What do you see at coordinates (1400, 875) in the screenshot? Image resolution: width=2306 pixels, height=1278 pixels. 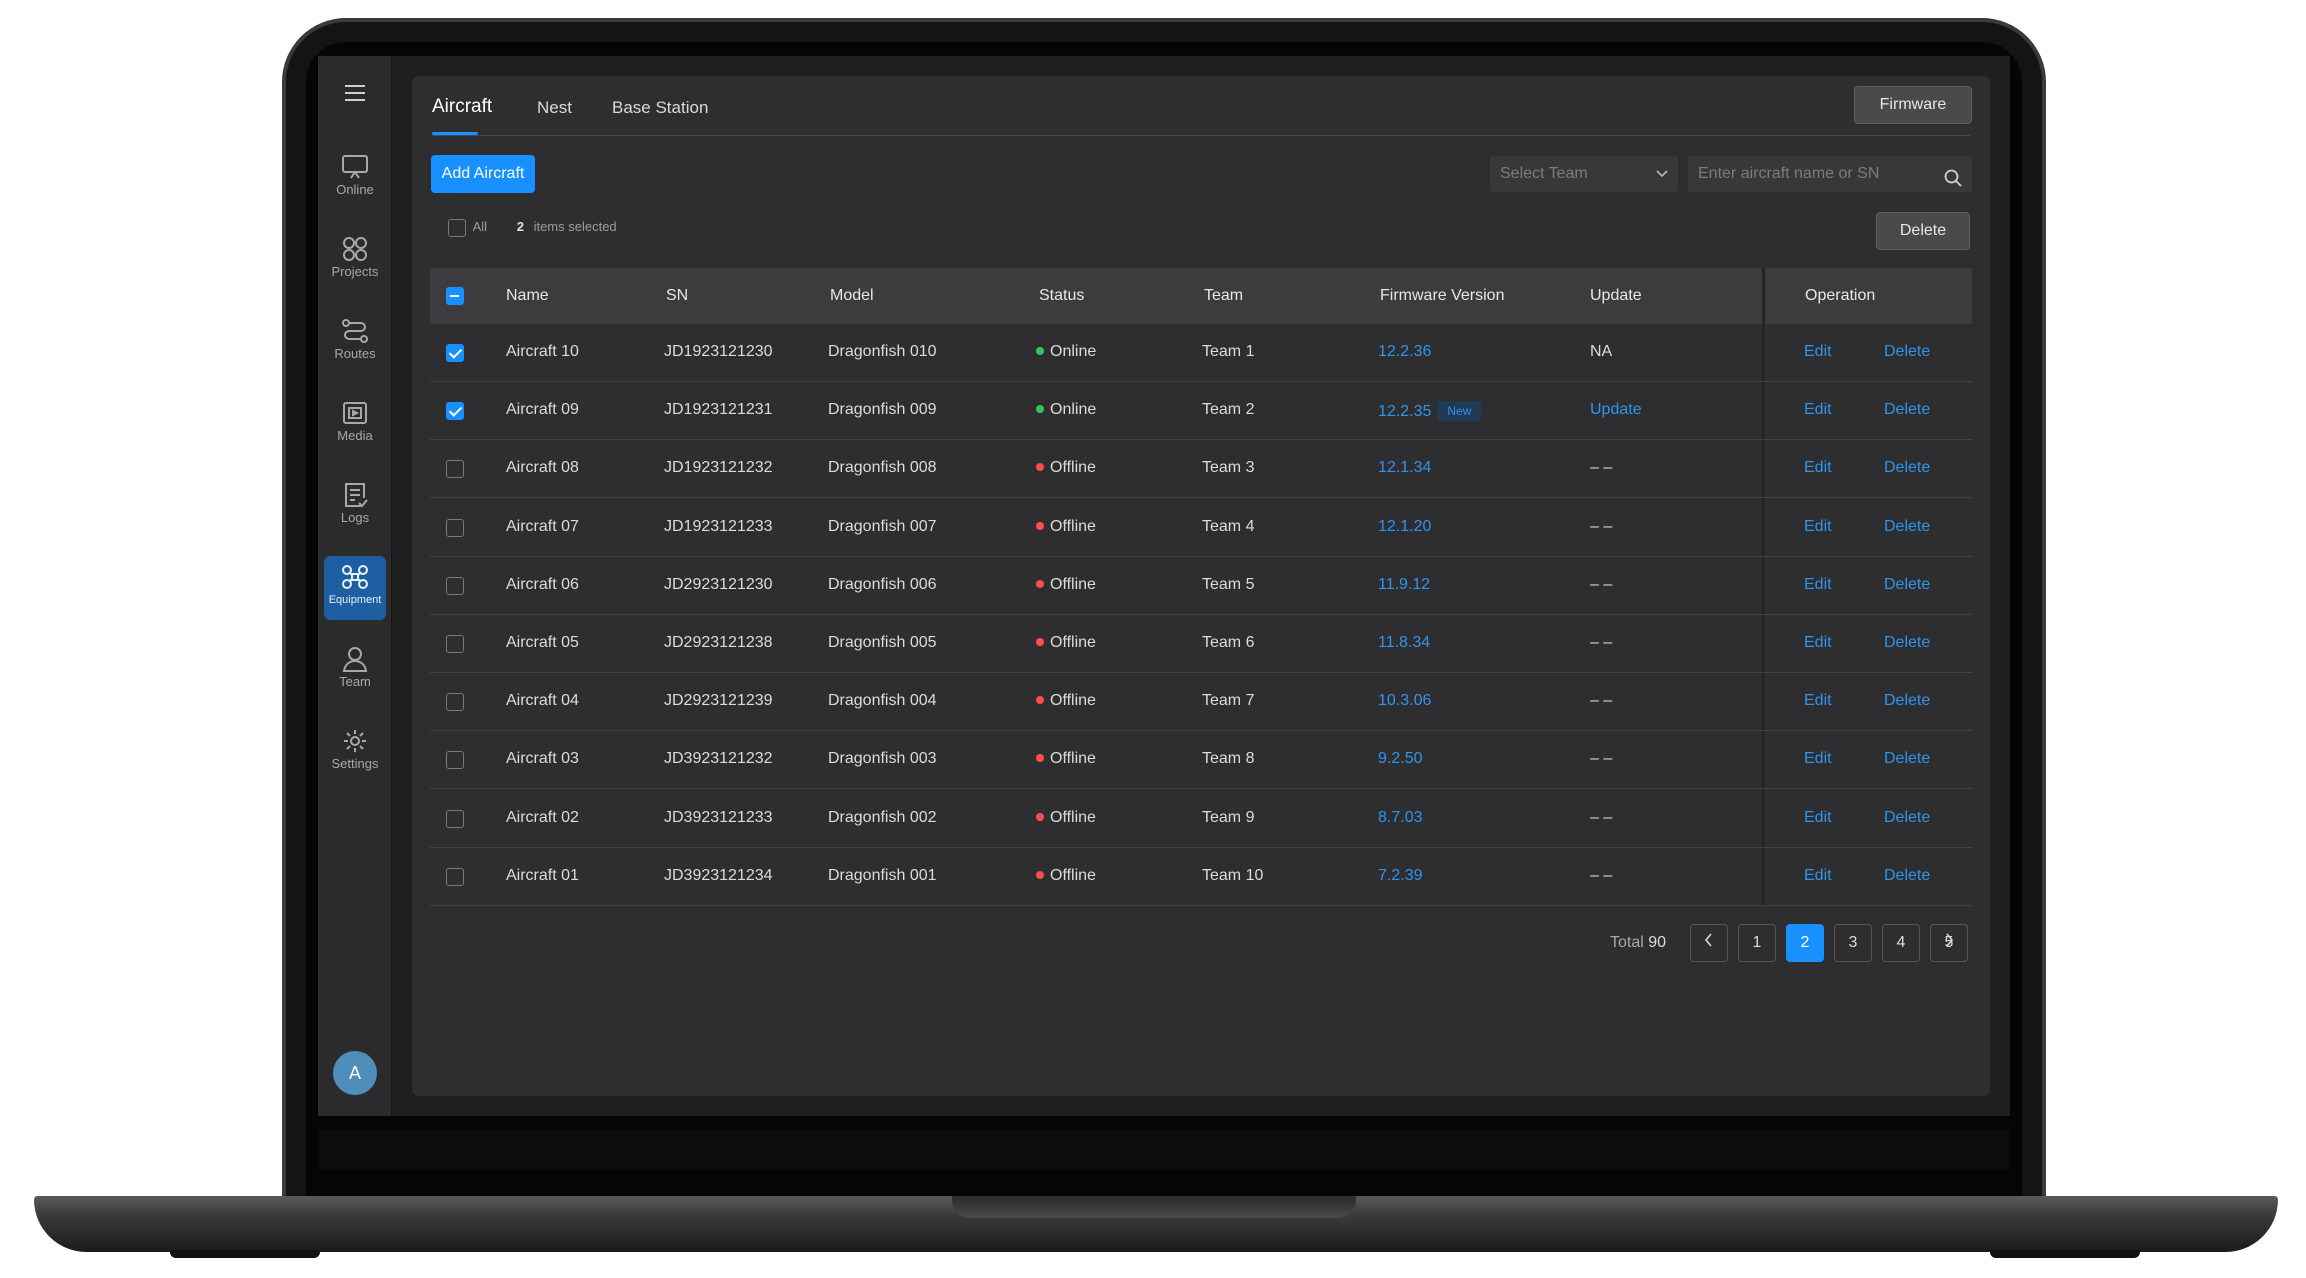 I see `firmware-version-link: 7.2.39` at bounding box center [1400, 875].